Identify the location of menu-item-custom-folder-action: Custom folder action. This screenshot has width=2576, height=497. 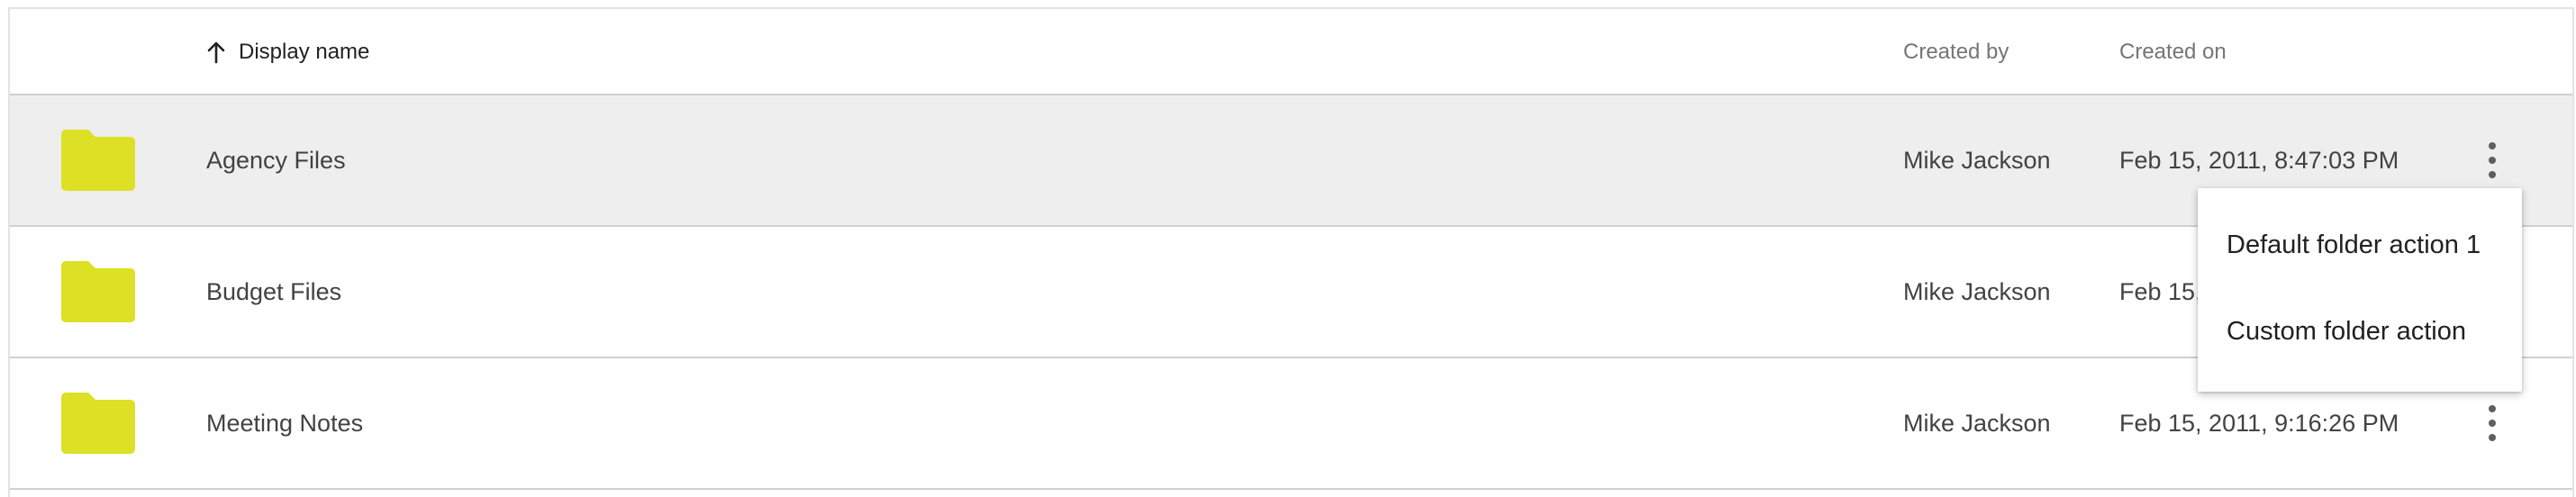
(2360, 331).